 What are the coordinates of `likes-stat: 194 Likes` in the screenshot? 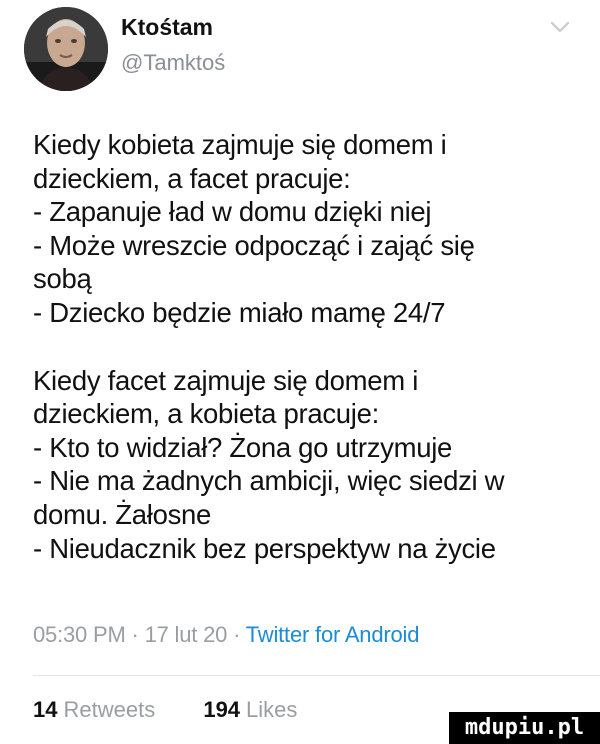 It's located at (250, 709).